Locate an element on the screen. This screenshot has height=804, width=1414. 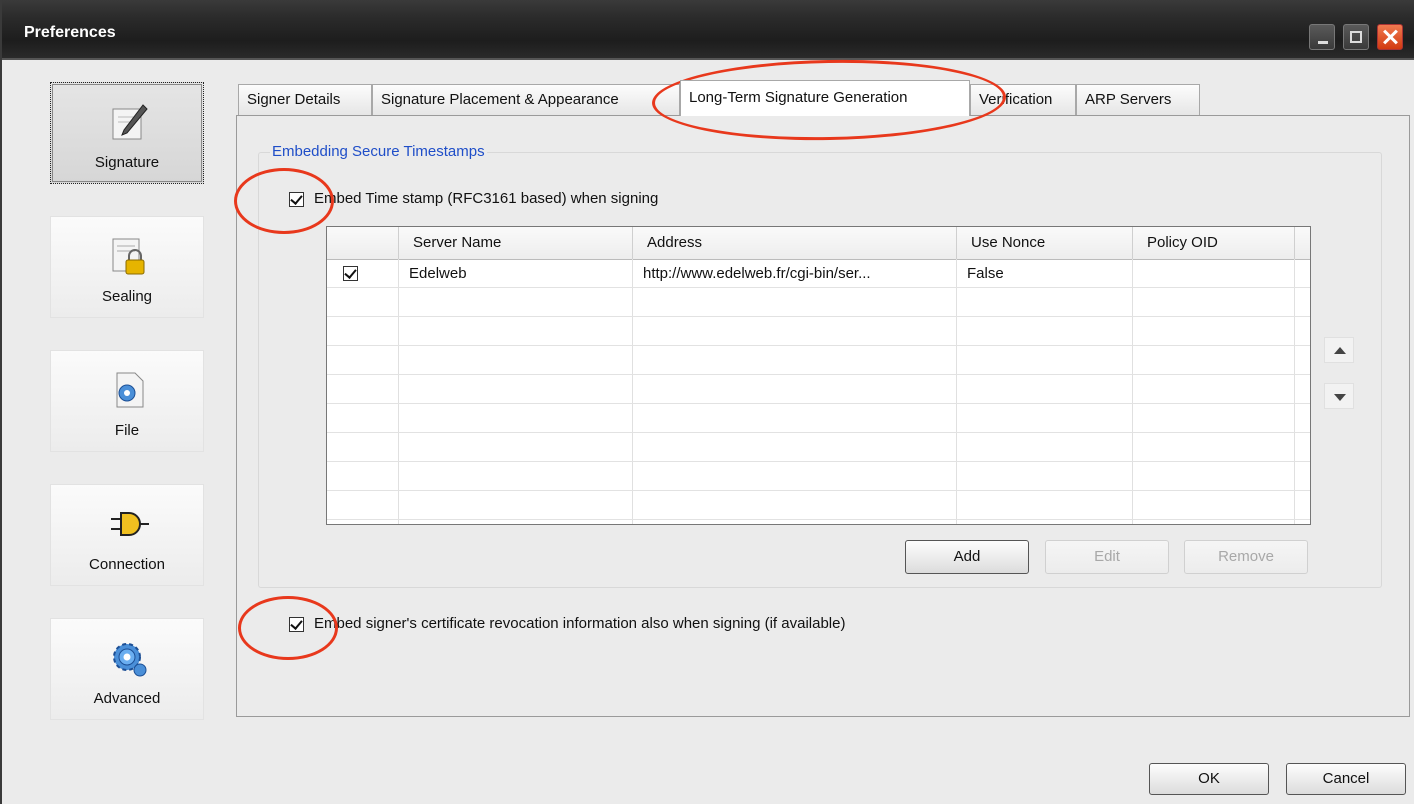
tab-signer-details: Signer Details is located at coordinates (305, 99).